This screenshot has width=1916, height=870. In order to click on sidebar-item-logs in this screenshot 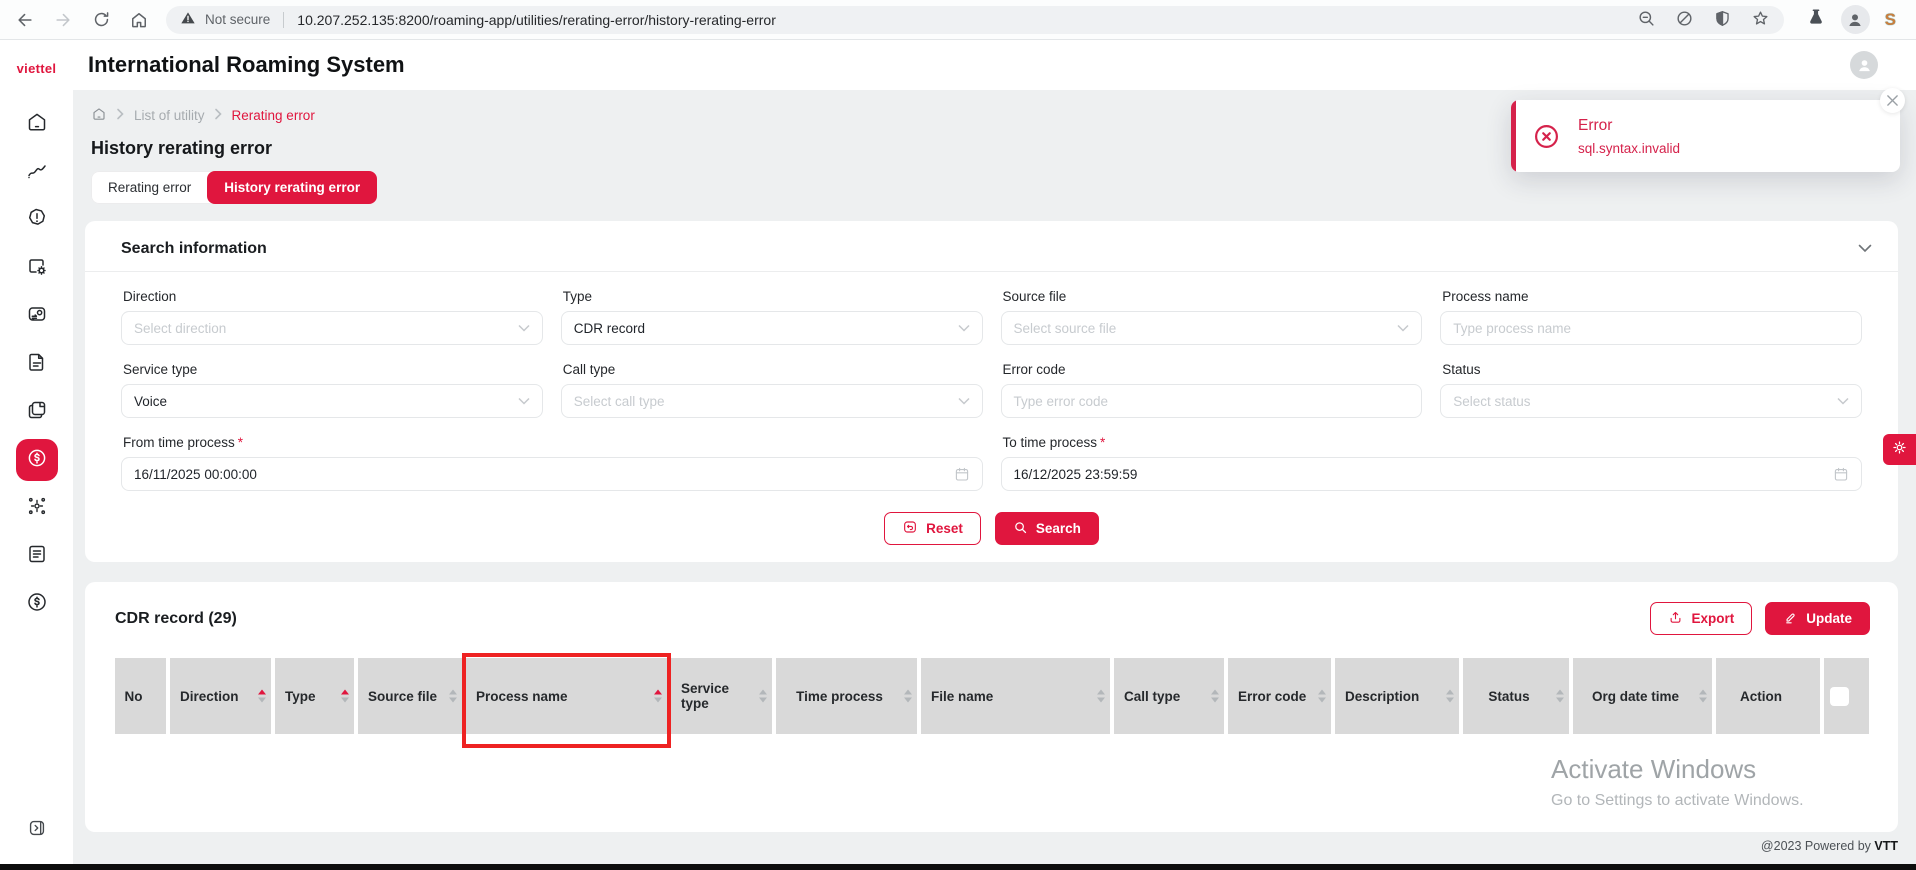, I will do `click(37, 556)`.